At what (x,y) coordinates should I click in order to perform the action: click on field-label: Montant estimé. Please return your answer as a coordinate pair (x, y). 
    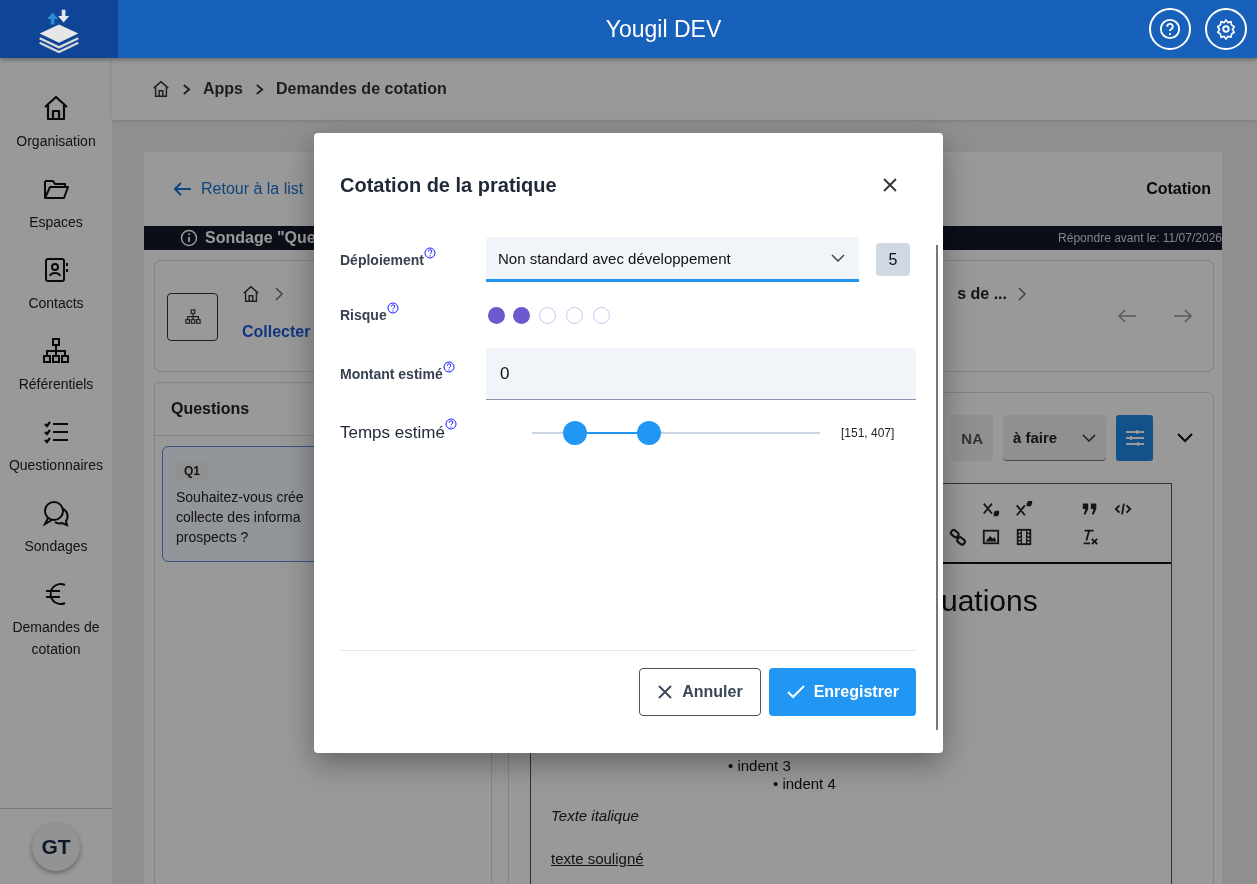
    Looking at the image, I should click on (391, 374).